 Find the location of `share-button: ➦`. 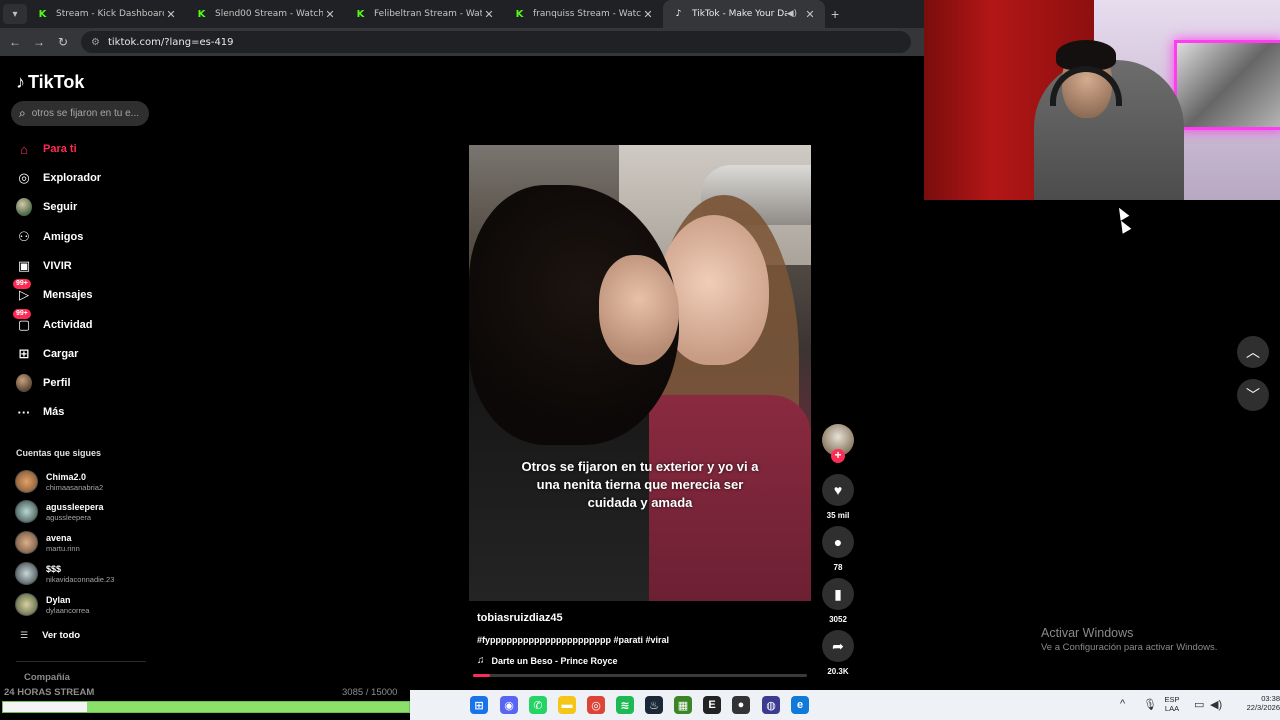

share-button: ➦ is located at coordinates (838, 646).